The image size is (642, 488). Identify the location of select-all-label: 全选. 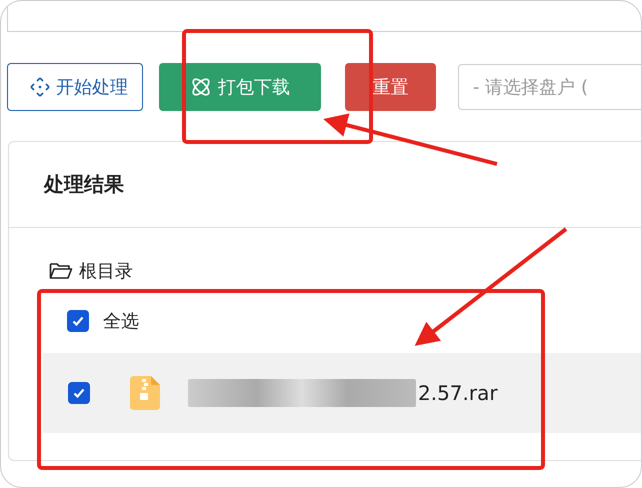
(121, 321).